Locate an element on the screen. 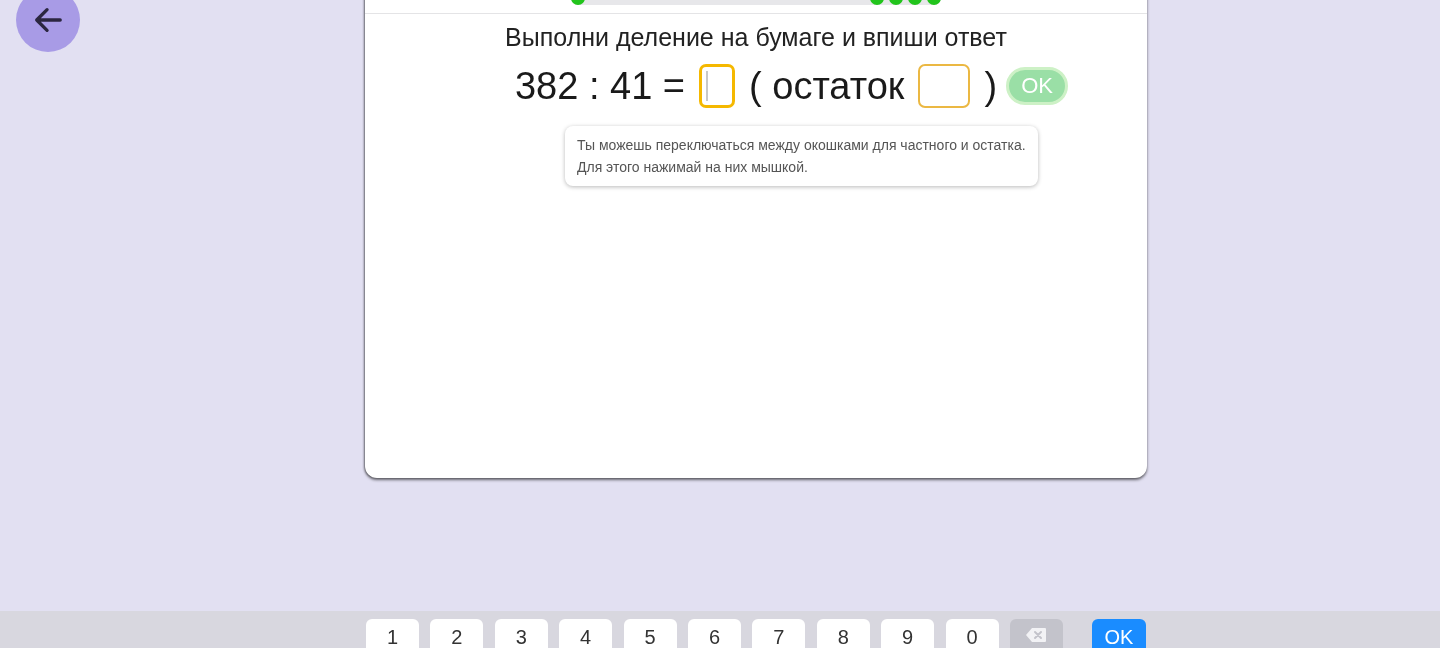 The height and width of the screenshot is (648, 1440). backspace-icon is located at coordinates (1036, 635).